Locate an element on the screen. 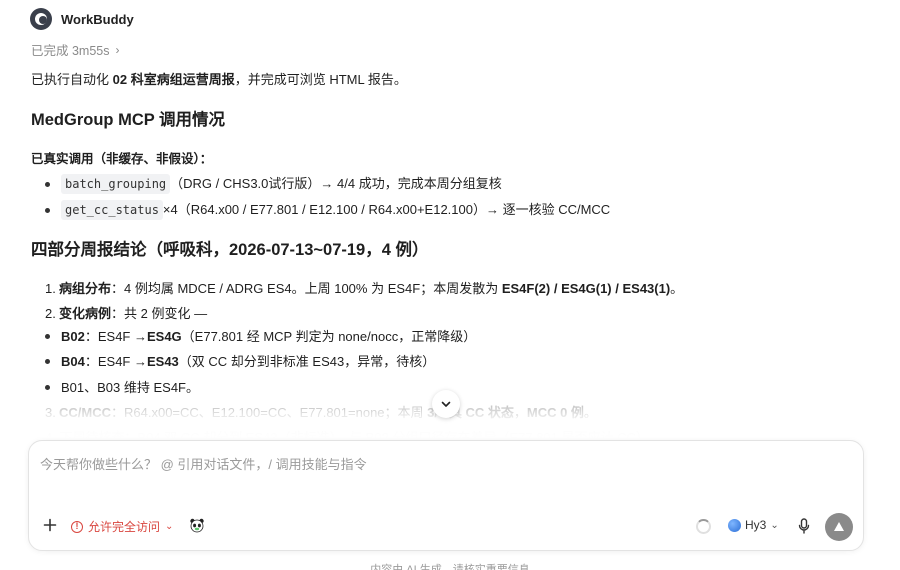 This screenshot has height=570, width=900. warning-icon: ! is located at coordinates (77, 526).